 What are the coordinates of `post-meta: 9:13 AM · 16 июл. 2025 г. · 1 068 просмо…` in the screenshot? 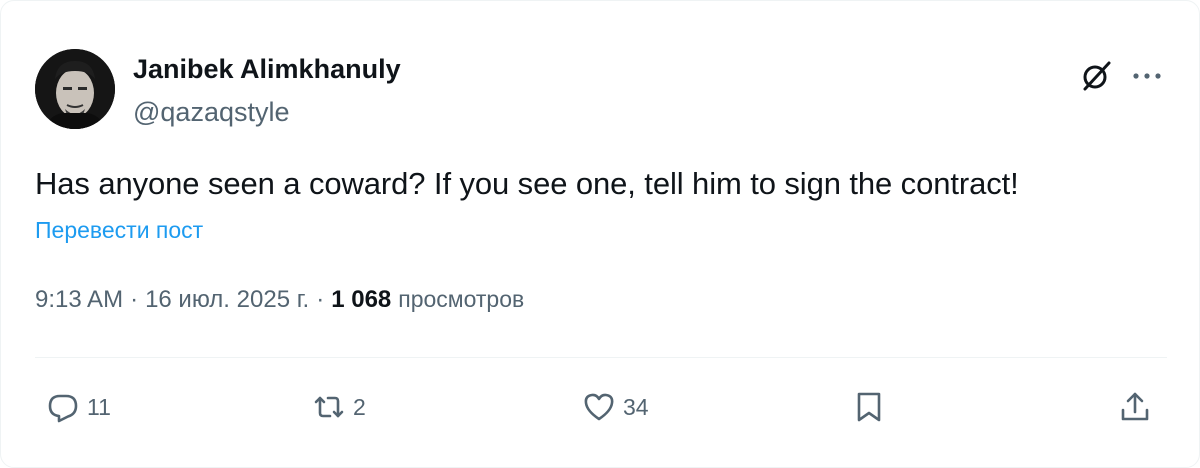 It's located at (279, 300).